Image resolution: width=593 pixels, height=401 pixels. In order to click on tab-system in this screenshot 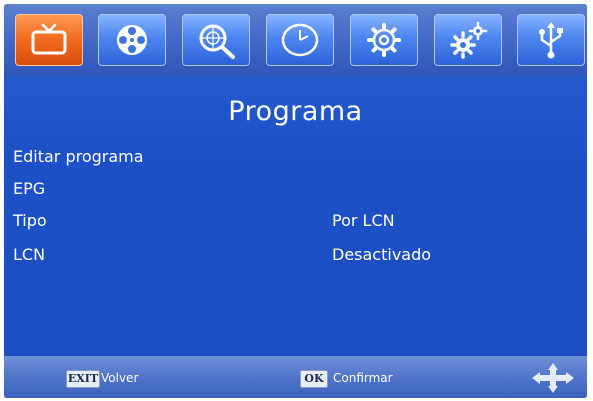, I will do `click(468, 40)`.